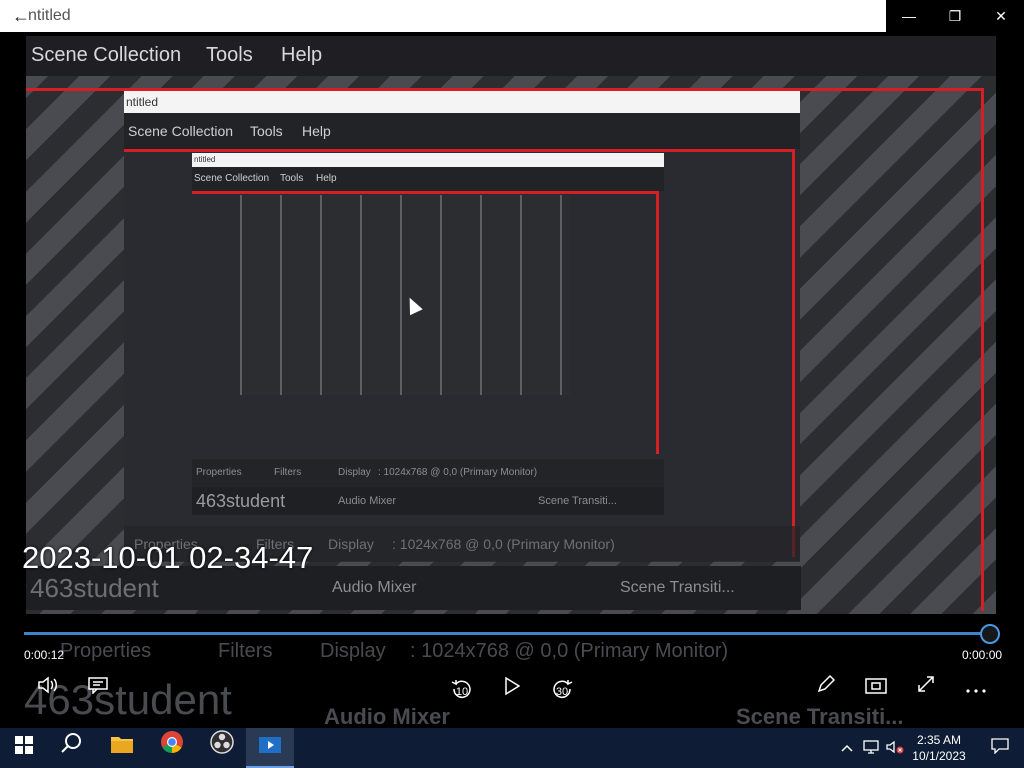 This screenshot has width=1024, height=768. I want to click on volume-icon, so click(48, 688).